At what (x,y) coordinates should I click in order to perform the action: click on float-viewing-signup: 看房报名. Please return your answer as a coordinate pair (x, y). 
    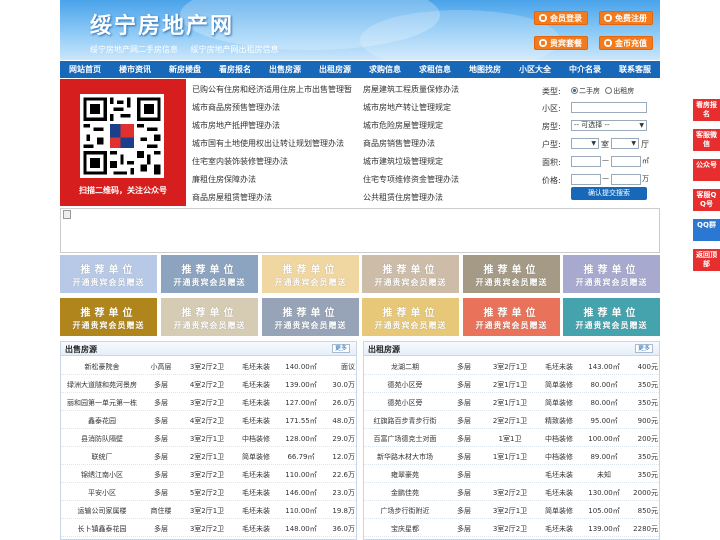
    Looking at the image, I should click on (706, 110).